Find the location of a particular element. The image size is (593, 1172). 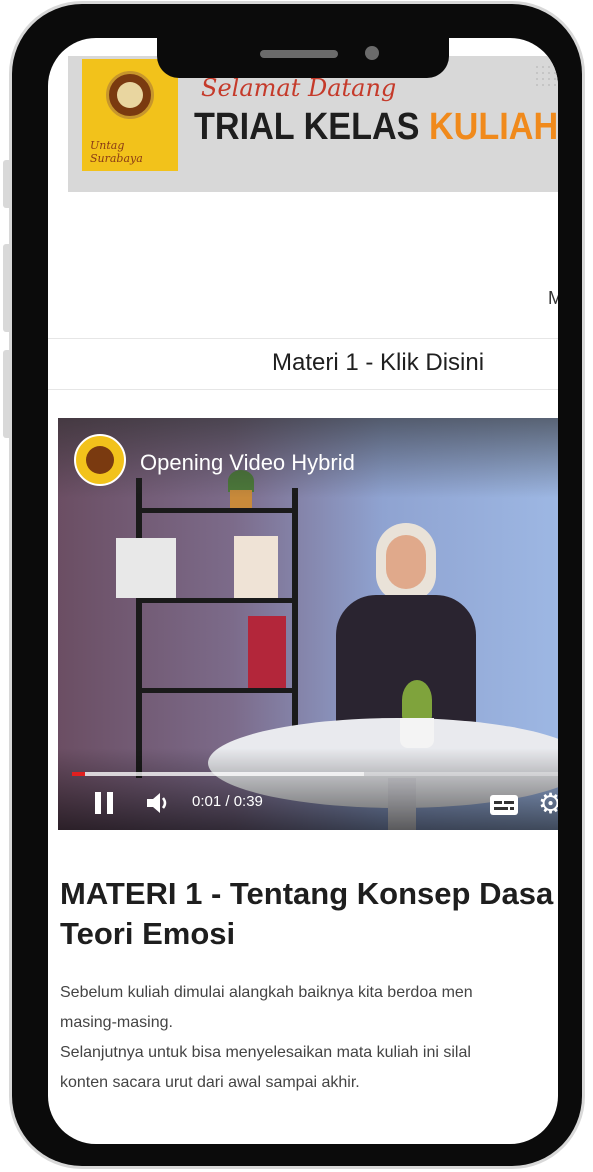

video-progress-bar is located at coordinates (315, 774).